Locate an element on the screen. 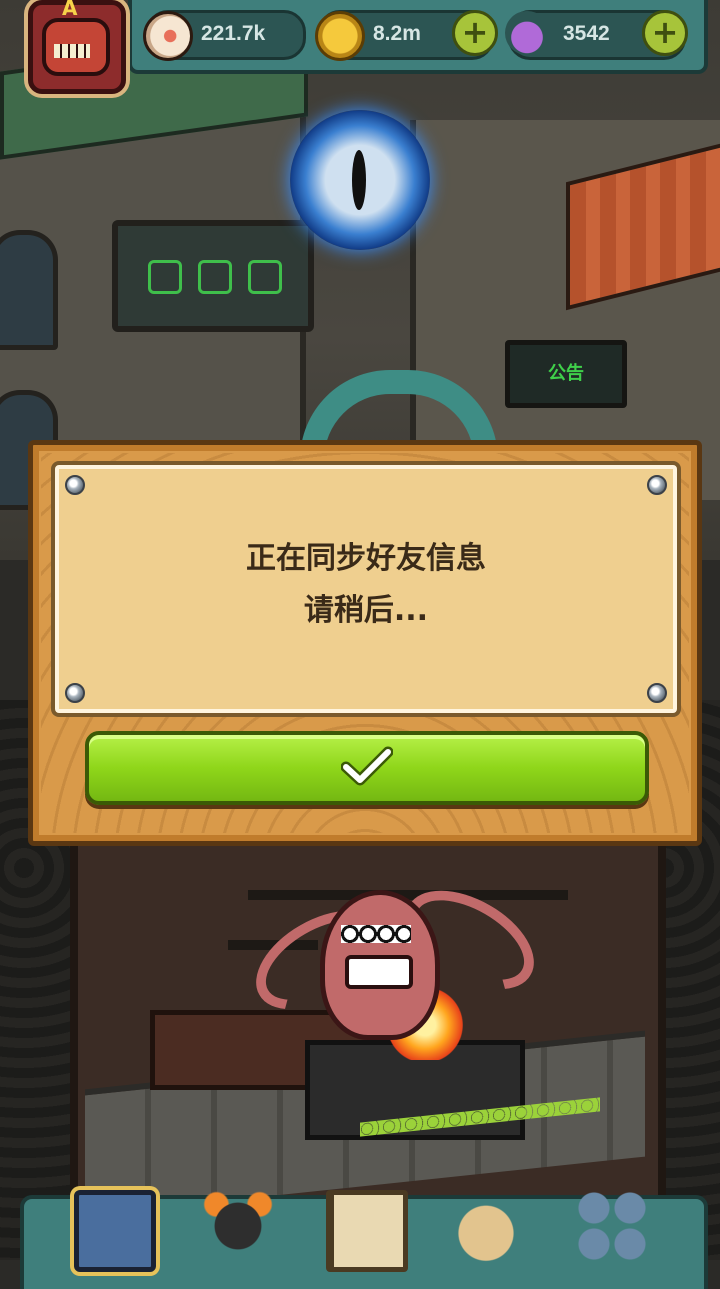 This screenshot has width=720, height=1289. dialog-message-line1: 正在同步好友信息 is located at coordinates (366, 558).